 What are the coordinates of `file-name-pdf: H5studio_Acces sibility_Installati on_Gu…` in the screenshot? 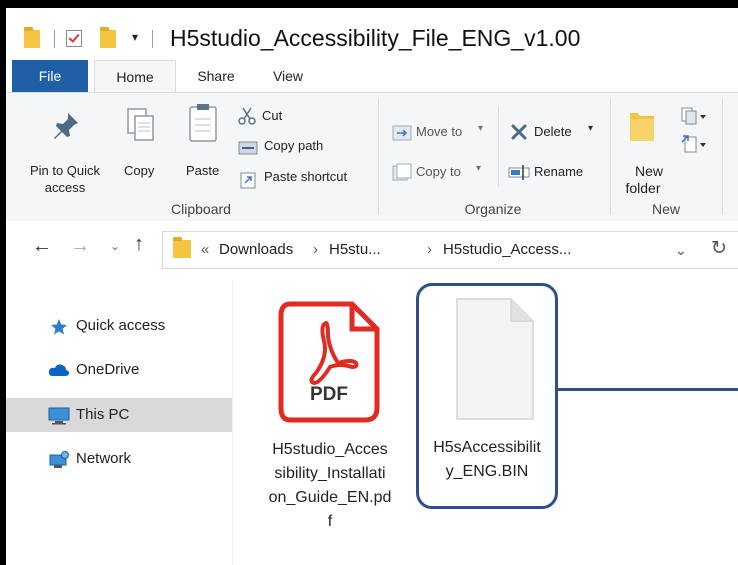 It's located at (330, 486).